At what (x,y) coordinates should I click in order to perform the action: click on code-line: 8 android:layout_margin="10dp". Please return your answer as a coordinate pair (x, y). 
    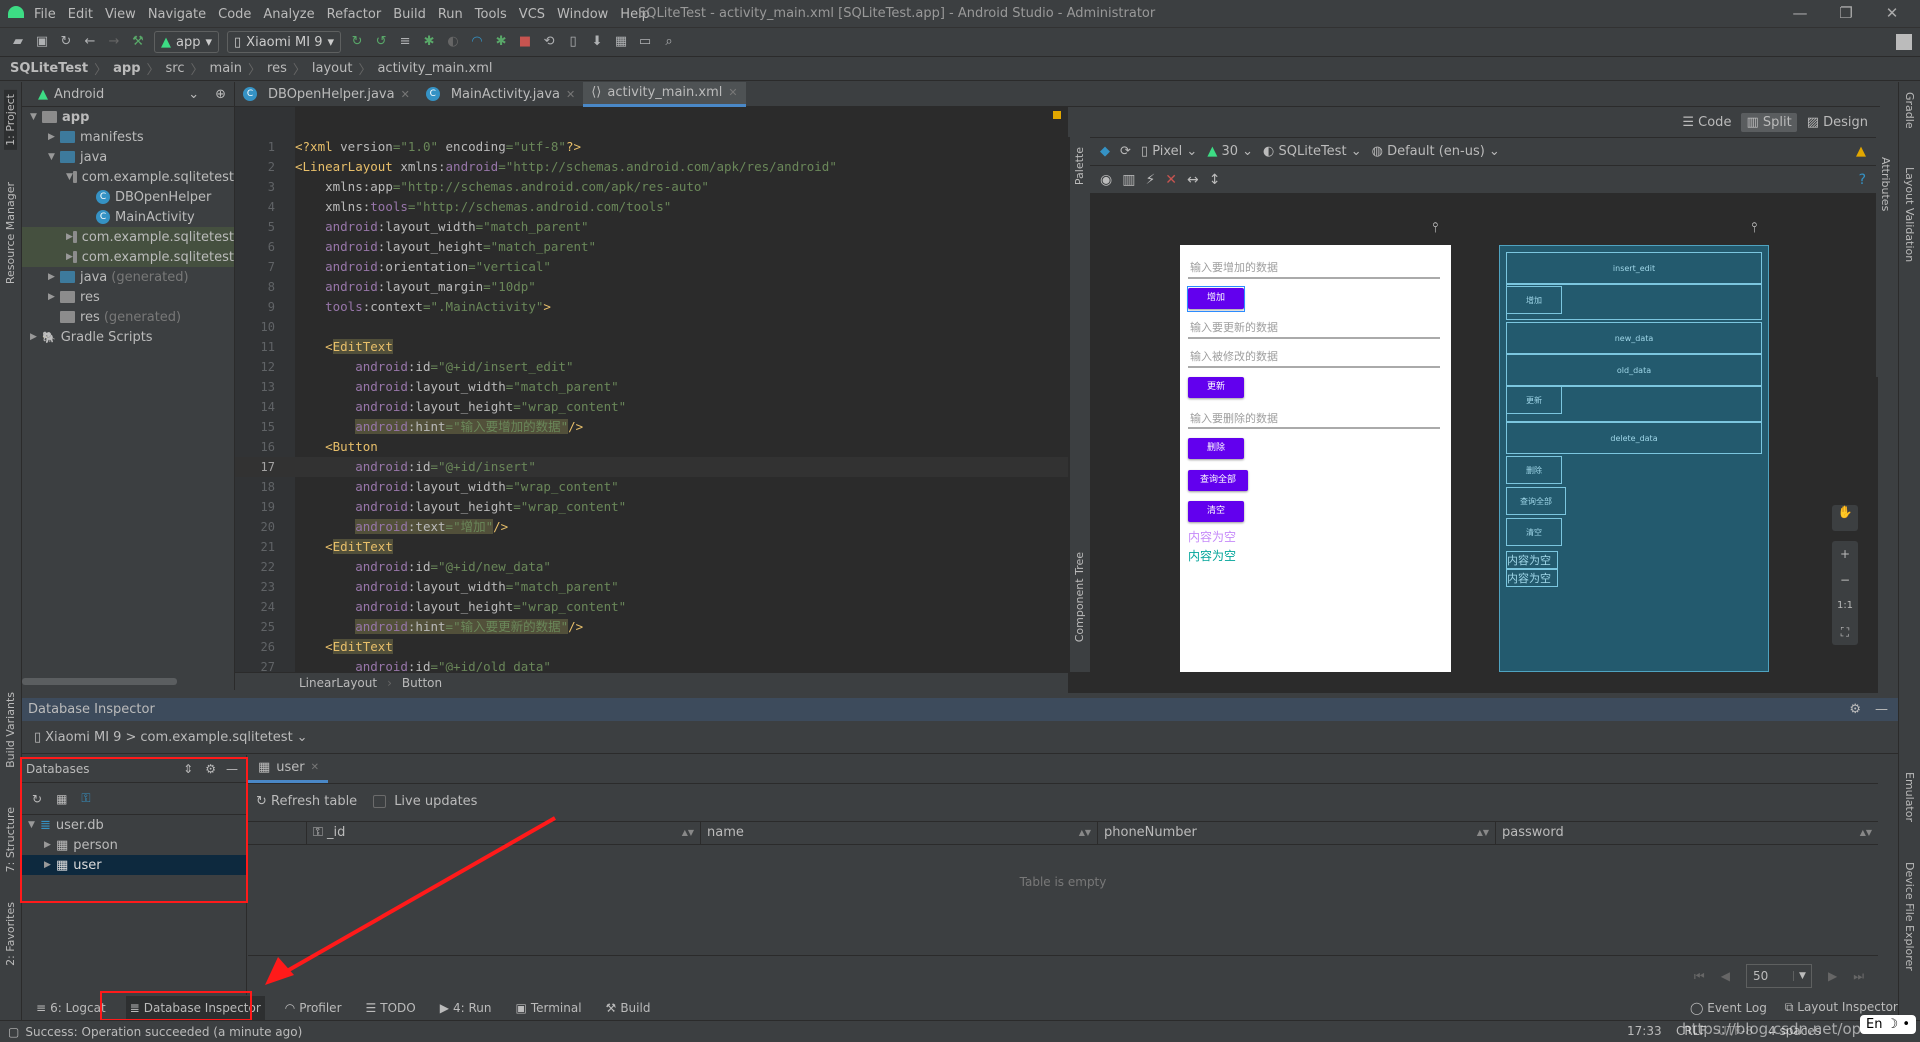
    Looking at the image, I should click on (651, 287).